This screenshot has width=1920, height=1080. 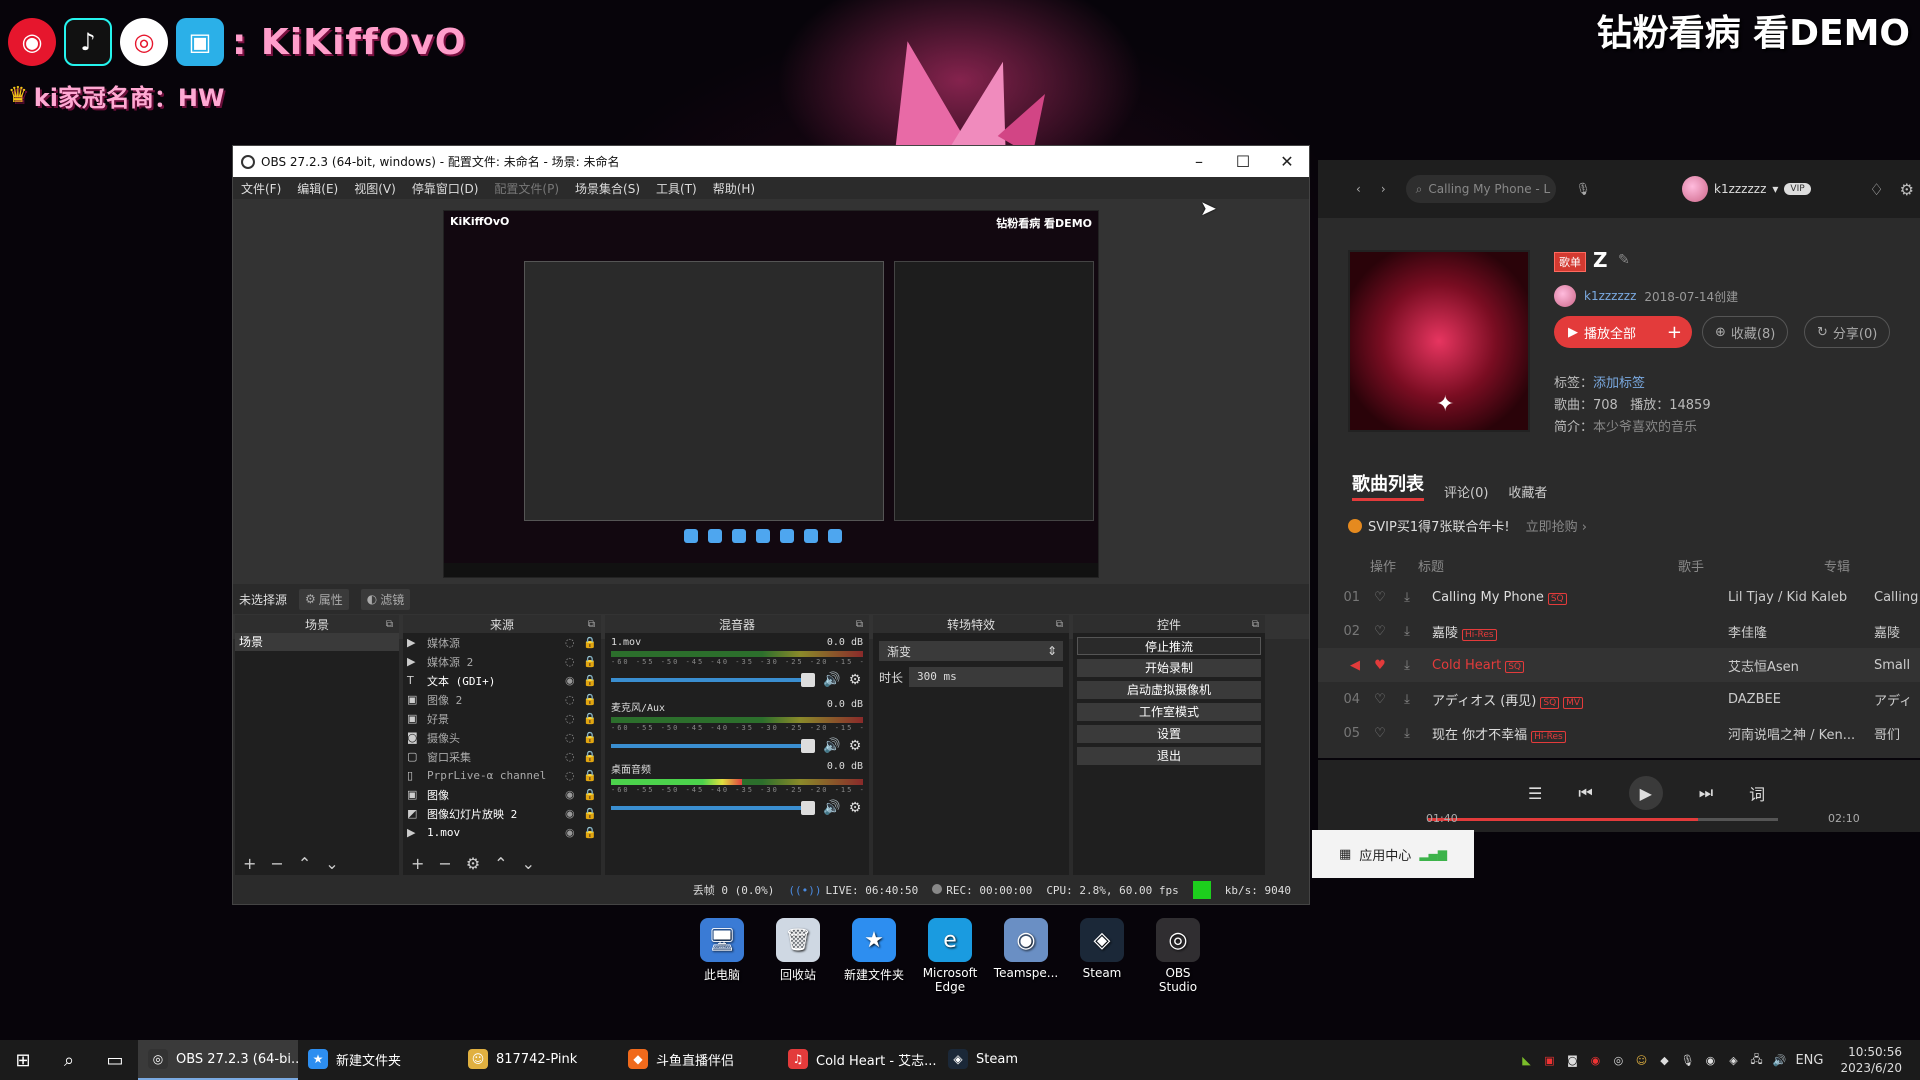 What do you see at coordinates (1756, 1060) in the screenshot?
I see `network-icon: 🖧` at bounding box center [1756, 1060].